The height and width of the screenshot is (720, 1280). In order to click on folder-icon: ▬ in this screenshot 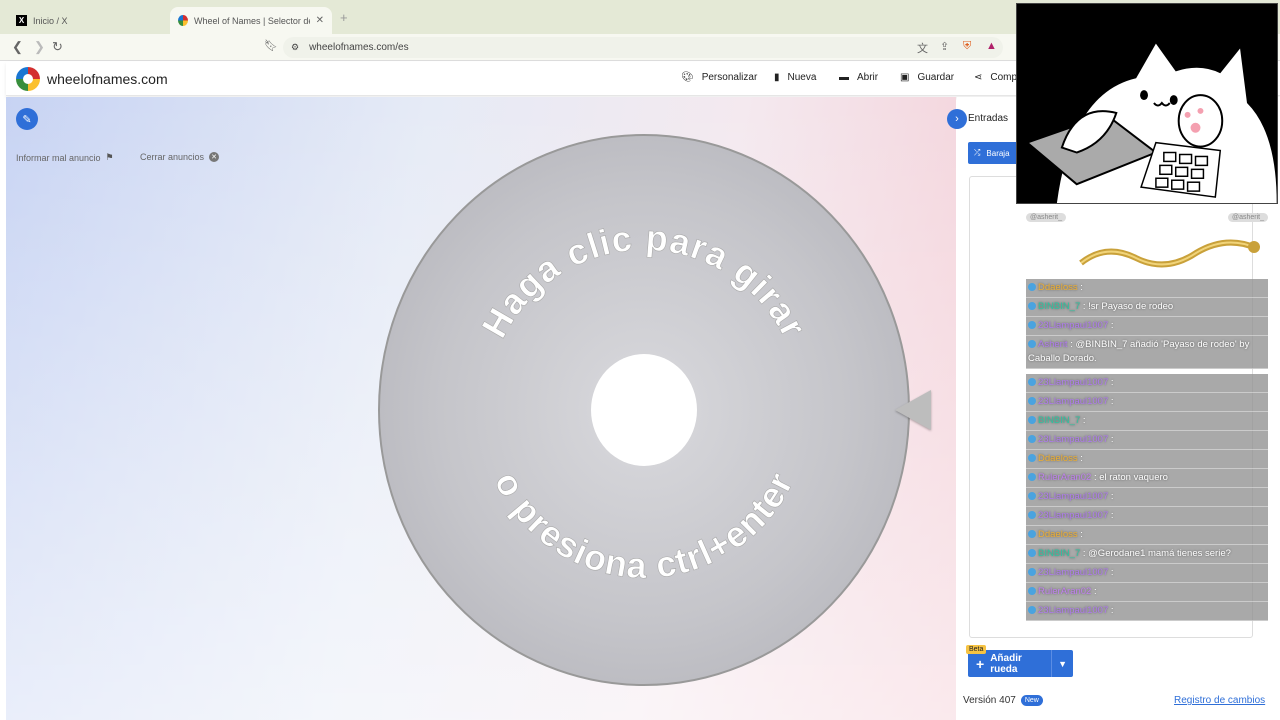, I will do `click(844, 77)`.